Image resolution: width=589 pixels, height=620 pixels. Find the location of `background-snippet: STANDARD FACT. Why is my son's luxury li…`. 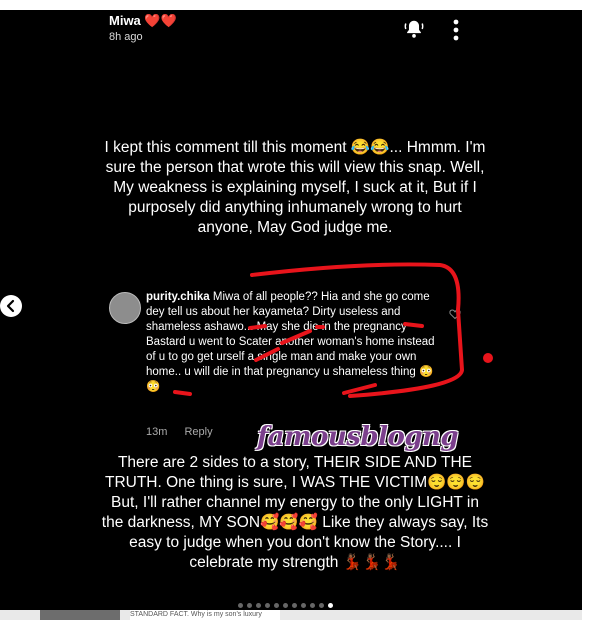

background-snippet: STANDARD FACT. Why is my son's luxury li… is located at coordinates (205, 615).